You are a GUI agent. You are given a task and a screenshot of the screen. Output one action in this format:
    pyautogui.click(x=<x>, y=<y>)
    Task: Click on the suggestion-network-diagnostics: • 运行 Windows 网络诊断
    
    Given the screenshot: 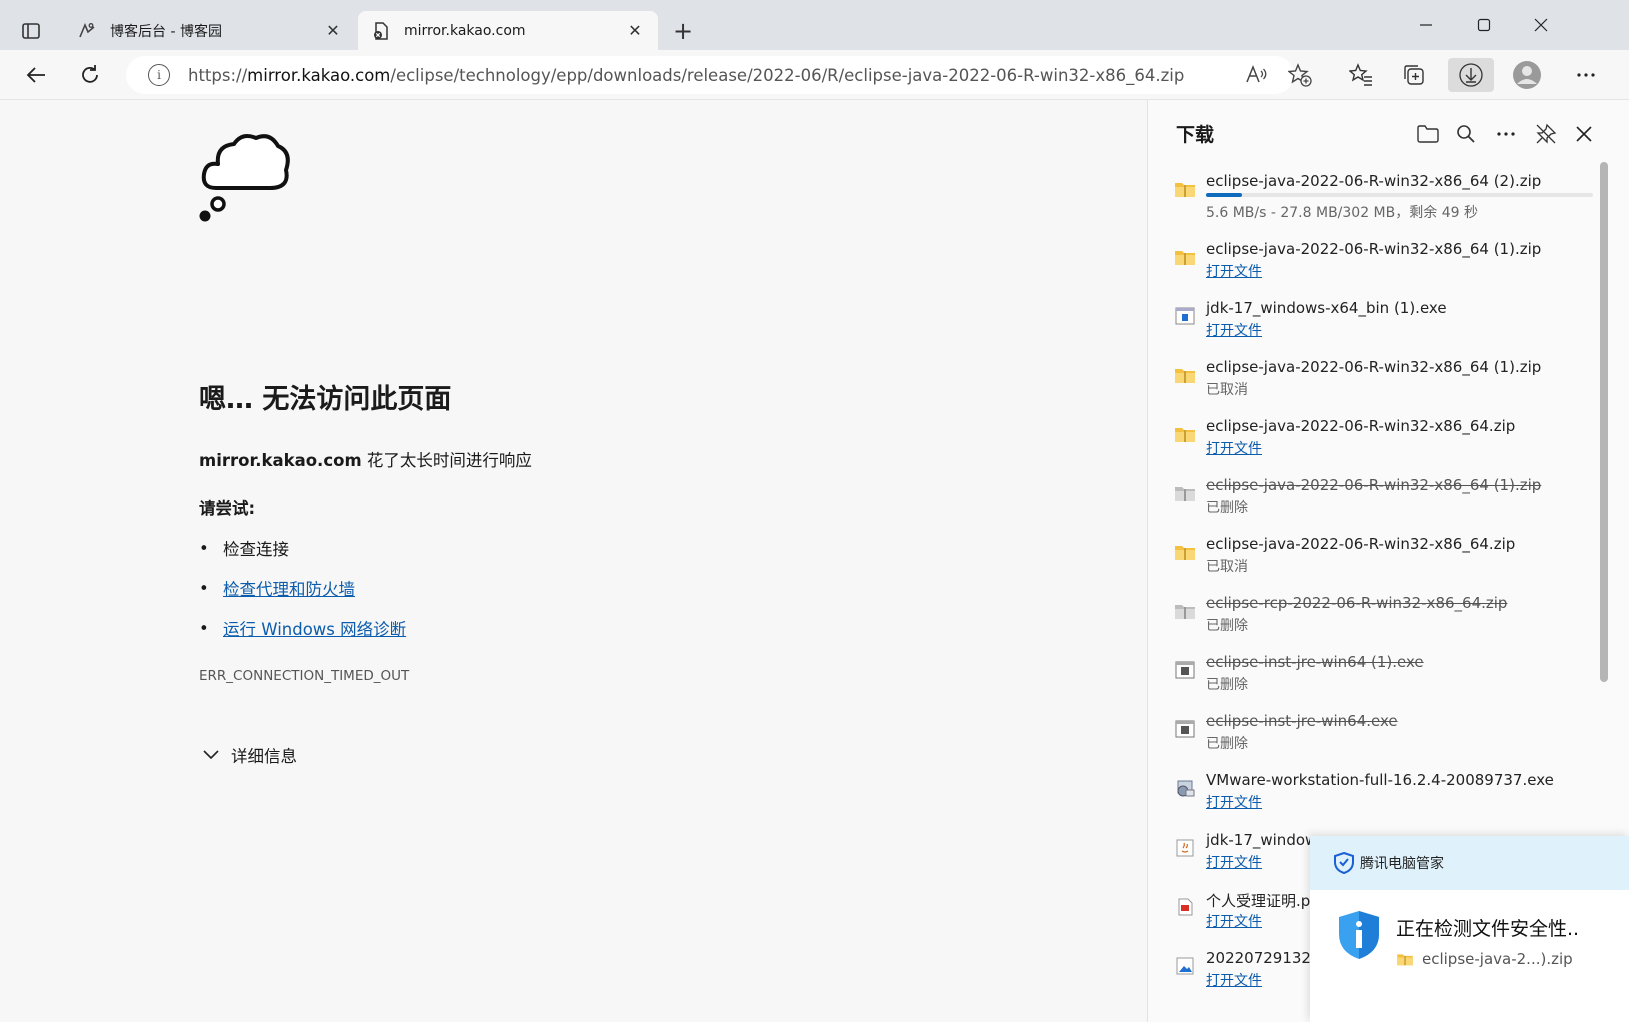 What is the action you would take?
    pyautogui.click(x=302, y=628)
    